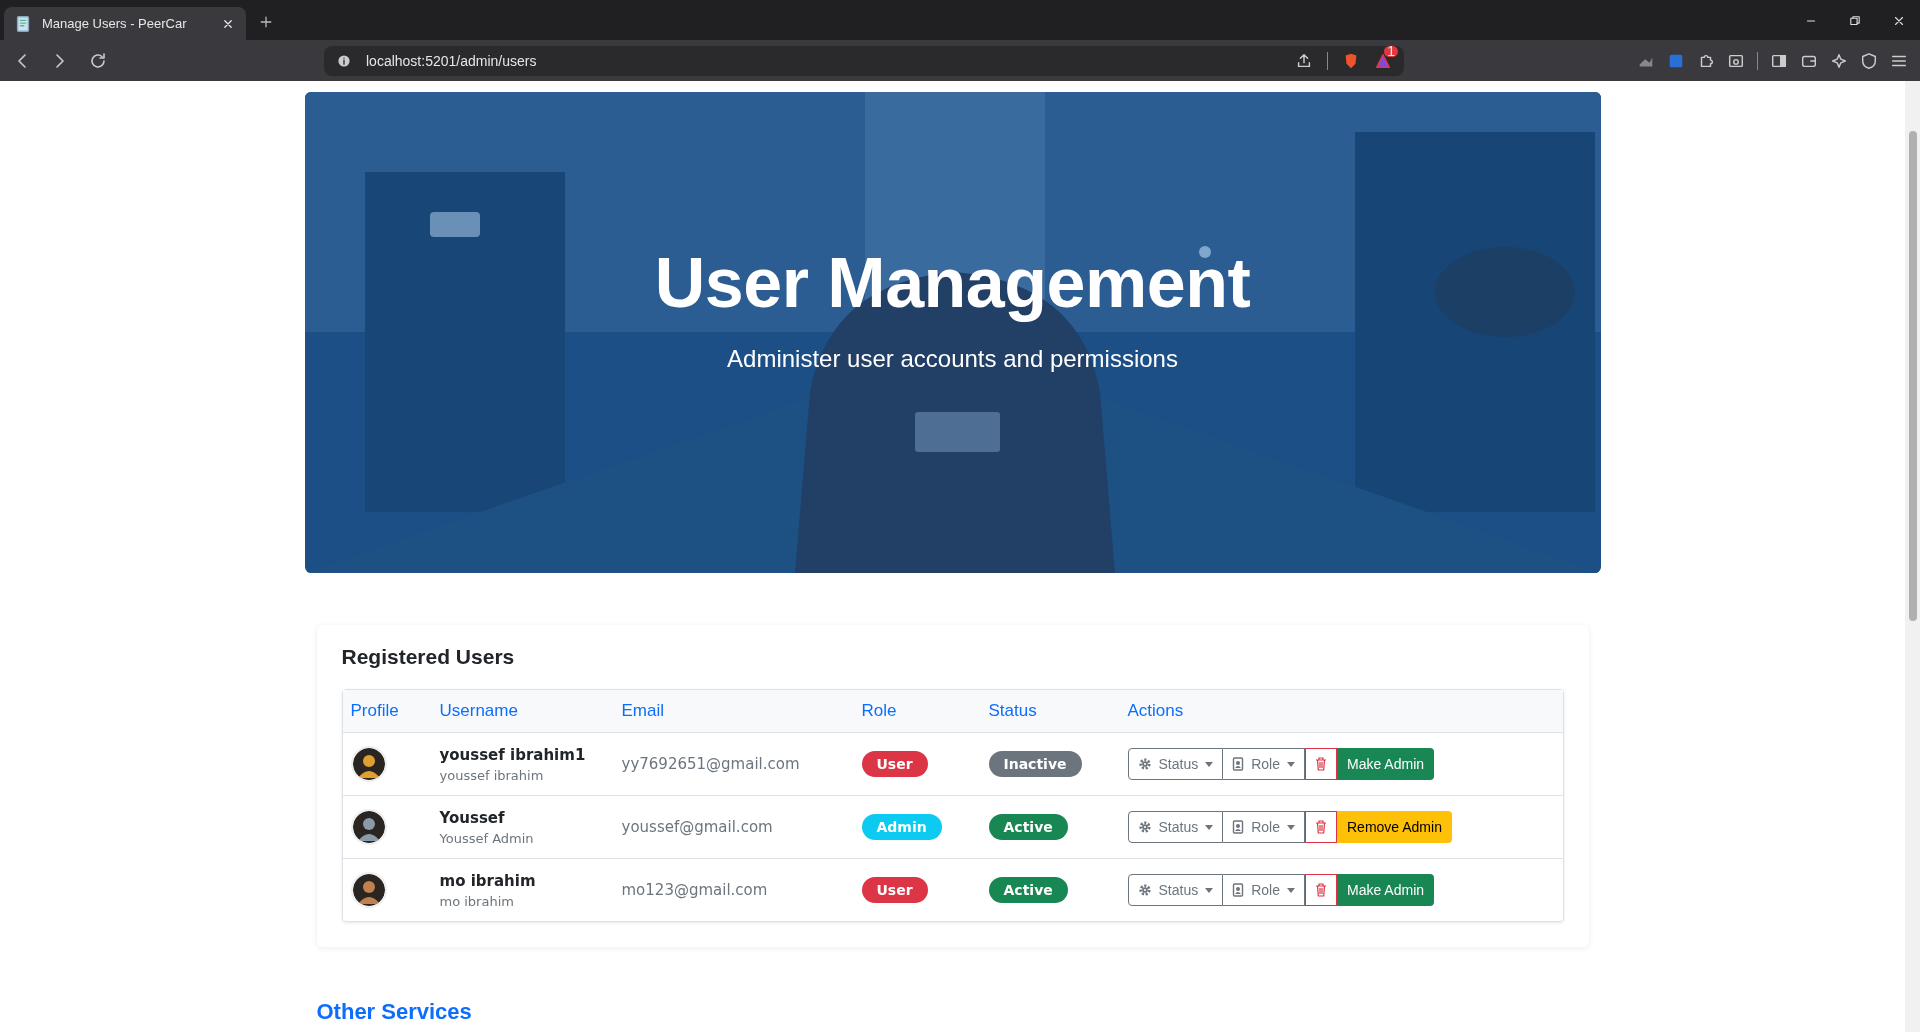 Image resolution: width=1920 pixels, height=1032 pixels. I want to click on column-header: Role, so click(879, 711).